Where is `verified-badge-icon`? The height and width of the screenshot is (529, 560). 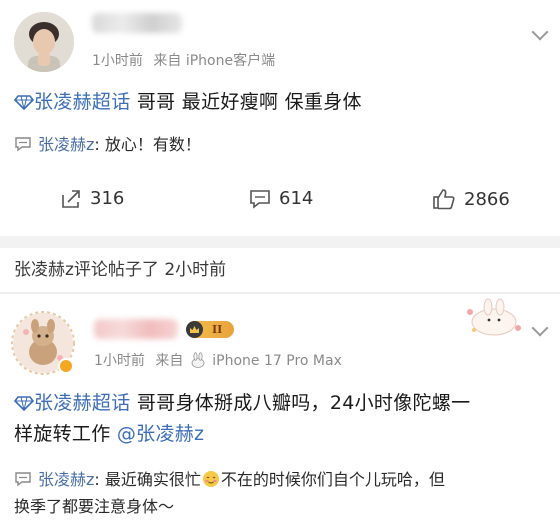 verified-badge-icon is located at coordinates (66, 366).